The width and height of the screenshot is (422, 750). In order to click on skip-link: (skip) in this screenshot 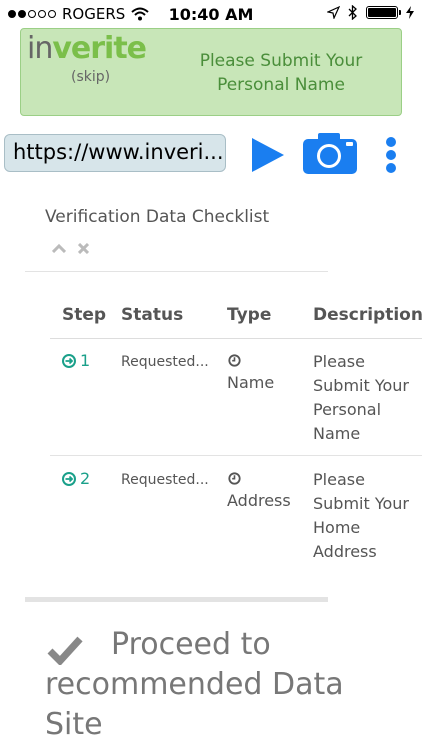, I will do `click(90, 77)`.